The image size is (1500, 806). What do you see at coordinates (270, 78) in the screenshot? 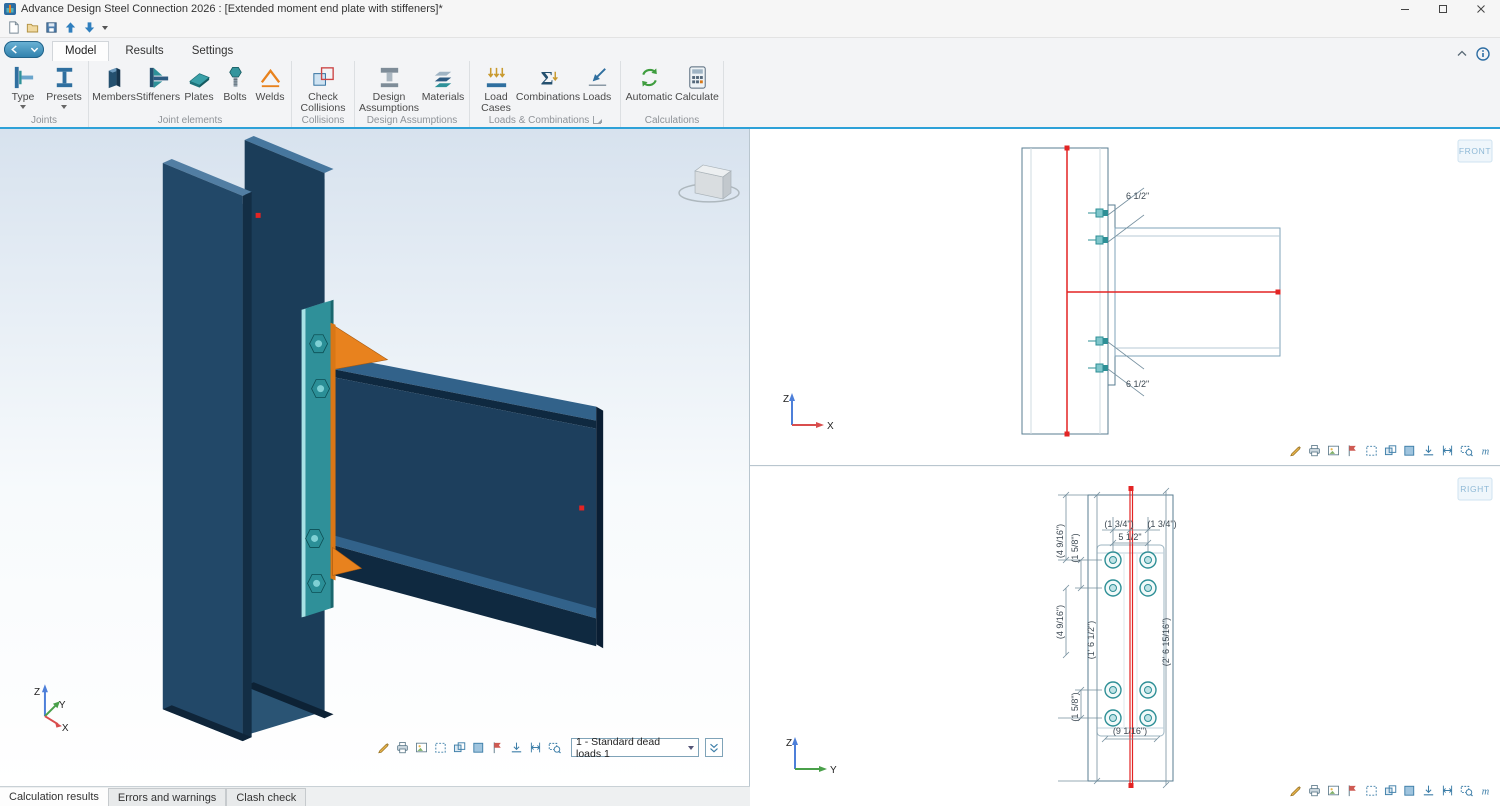
I see `welds-icon` at bounding box center [270, 78].